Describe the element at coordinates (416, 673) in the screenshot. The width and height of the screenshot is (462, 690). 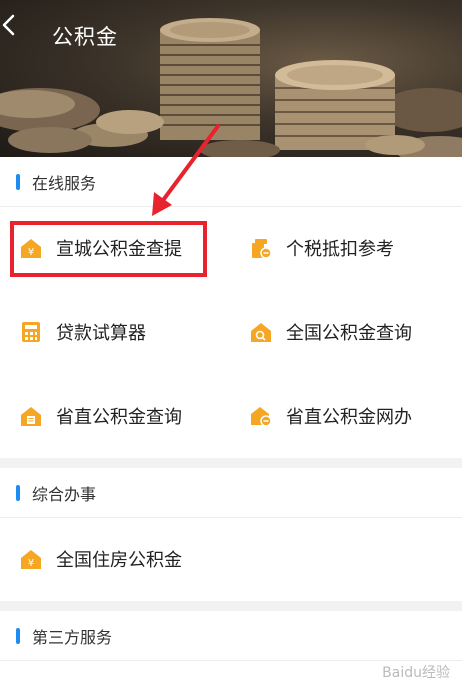
I see `watermark: Baidu经验` at that location.